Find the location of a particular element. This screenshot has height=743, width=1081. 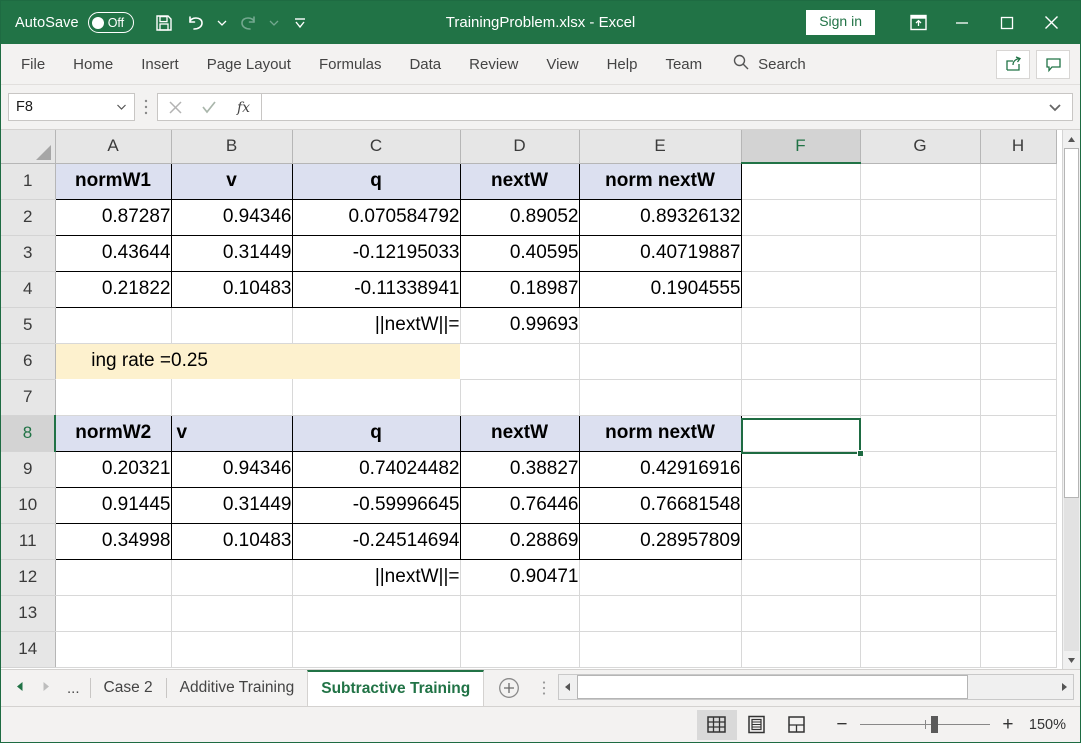

ribbon-tab-data: Data is located at coordinates (425, 64).